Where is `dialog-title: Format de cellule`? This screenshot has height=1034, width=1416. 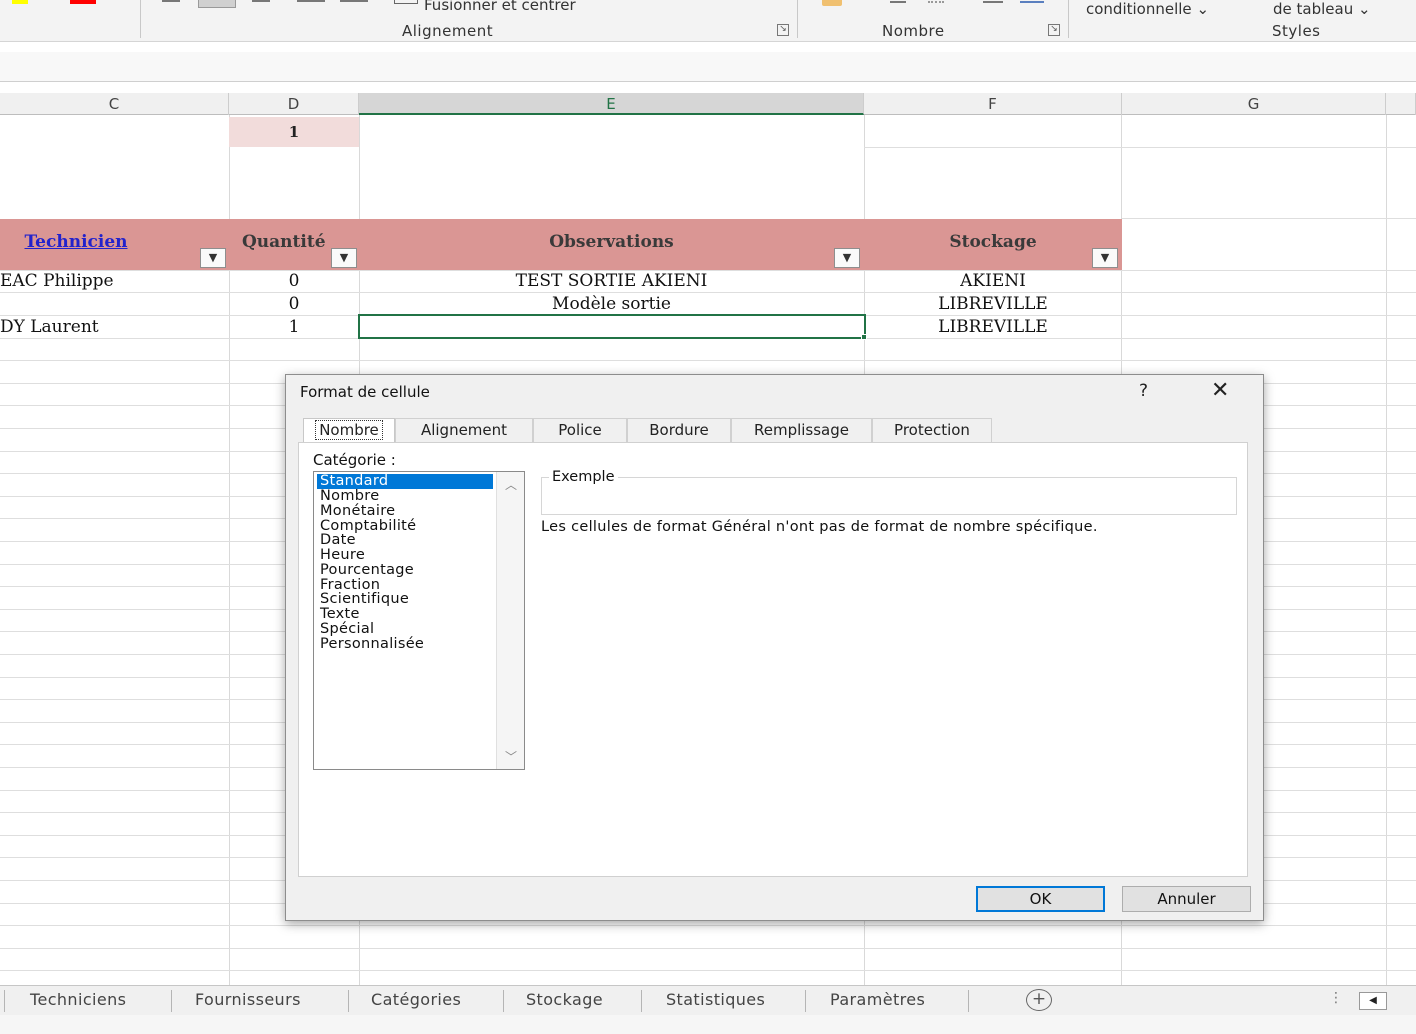
dialog-title: Format de cellule is located at coordinates (365, 392).